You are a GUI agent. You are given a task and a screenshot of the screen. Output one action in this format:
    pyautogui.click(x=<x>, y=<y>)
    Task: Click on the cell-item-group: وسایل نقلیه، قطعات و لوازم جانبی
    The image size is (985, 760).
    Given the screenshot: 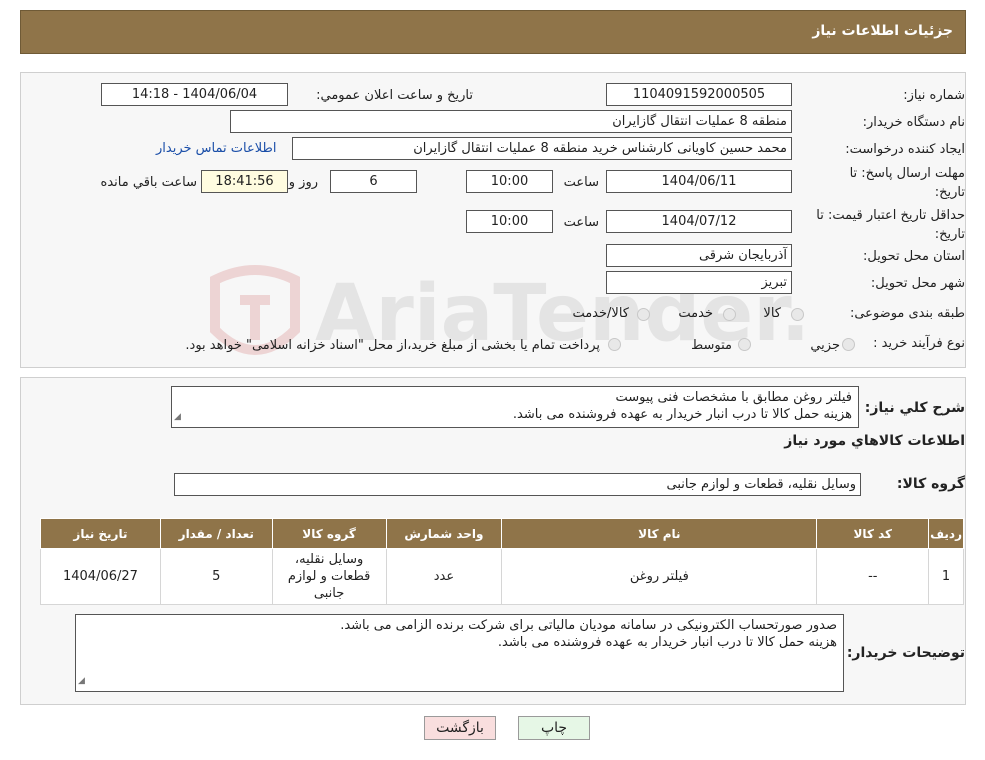 What is the action you would take?
    pyautogui.click(x=329, y=576)
    